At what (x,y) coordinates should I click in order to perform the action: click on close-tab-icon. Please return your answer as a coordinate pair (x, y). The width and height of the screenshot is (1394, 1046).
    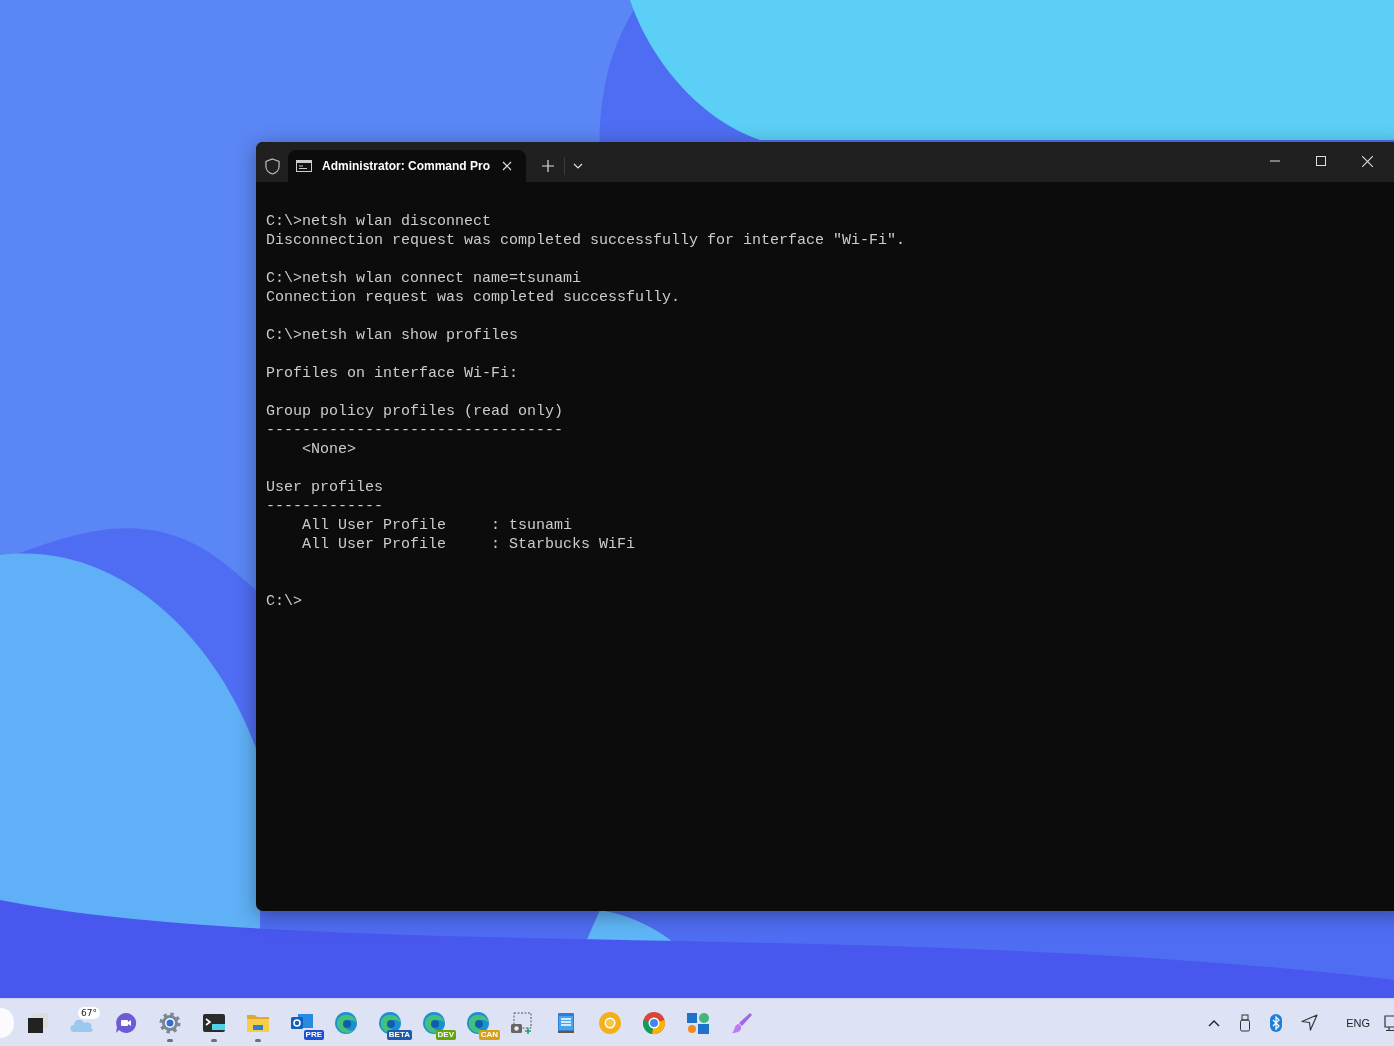
    Looking at the image, I should click on (507, 166).